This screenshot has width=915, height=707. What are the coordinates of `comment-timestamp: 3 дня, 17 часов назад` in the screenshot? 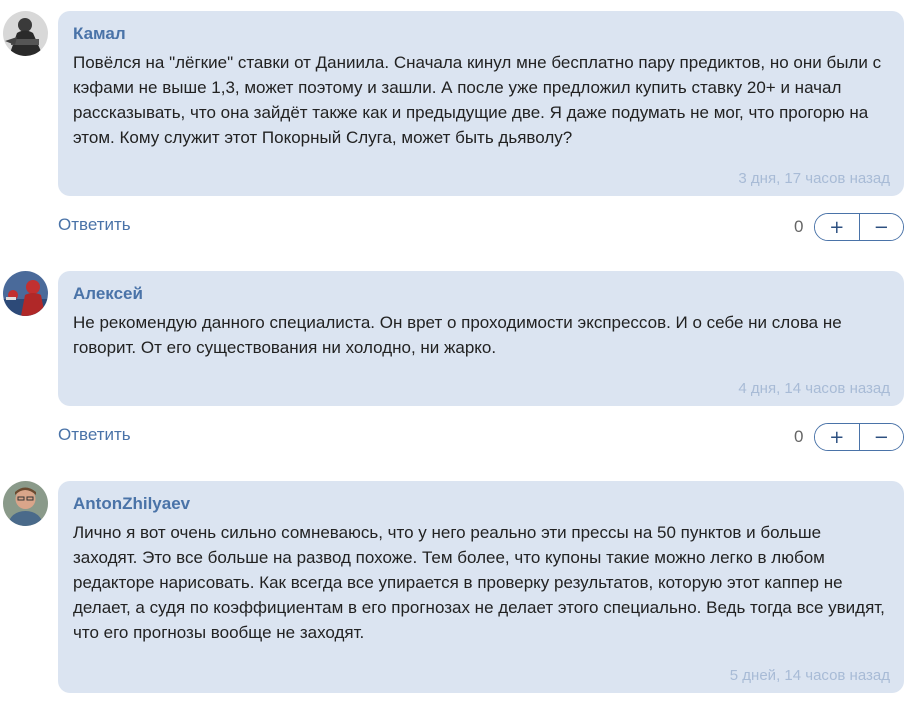 It's located at (814, 178).